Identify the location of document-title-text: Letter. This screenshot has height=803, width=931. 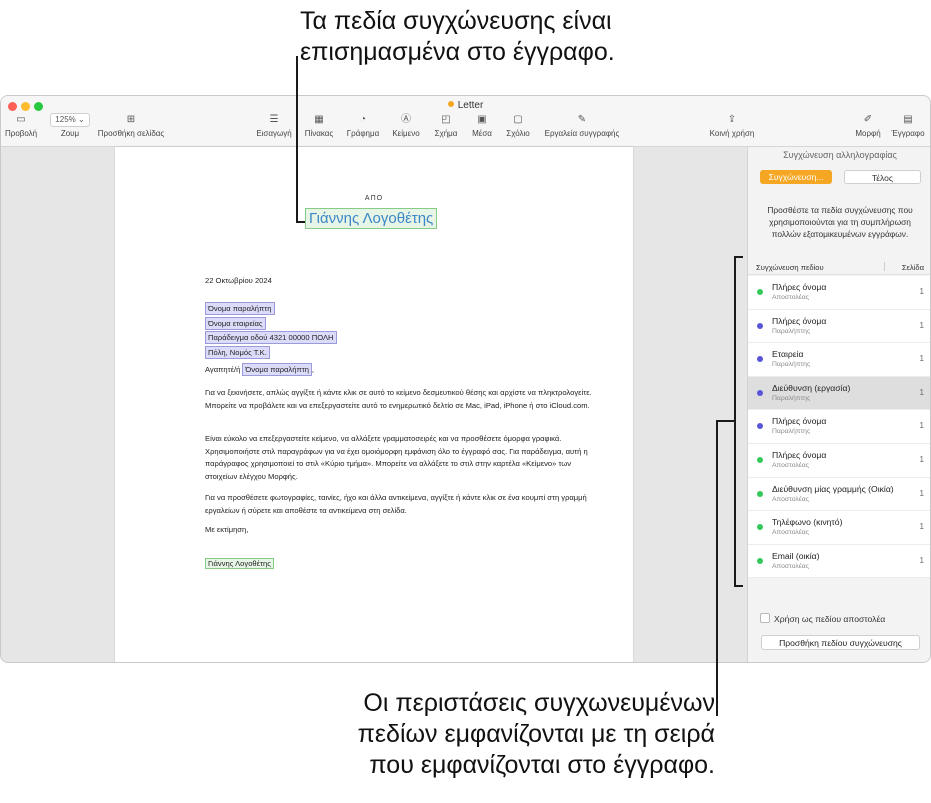
(470, 105).